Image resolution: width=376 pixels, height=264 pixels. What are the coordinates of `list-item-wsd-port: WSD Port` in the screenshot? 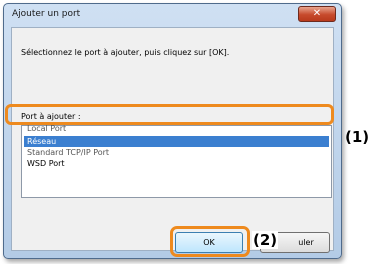 It's located at (176, 163).